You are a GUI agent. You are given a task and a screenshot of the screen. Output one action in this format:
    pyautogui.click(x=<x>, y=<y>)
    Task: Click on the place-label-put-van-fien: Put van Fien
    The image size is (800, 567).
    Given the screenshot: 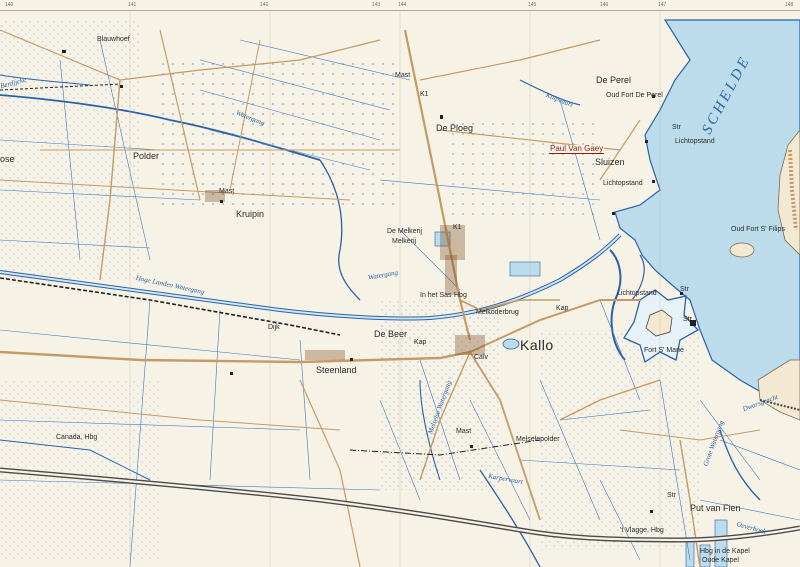 What is the action you would take?
    pyautogui.click(x=715, y=508)
    